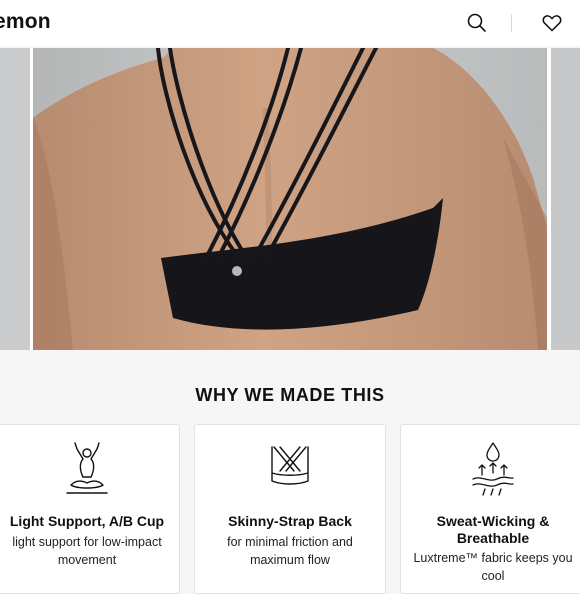 The height and width of the screenshot is (594, 580). Describe the element at coordinates (25, 22) in the screenshot. I see `brand-logo: emon` at that location.